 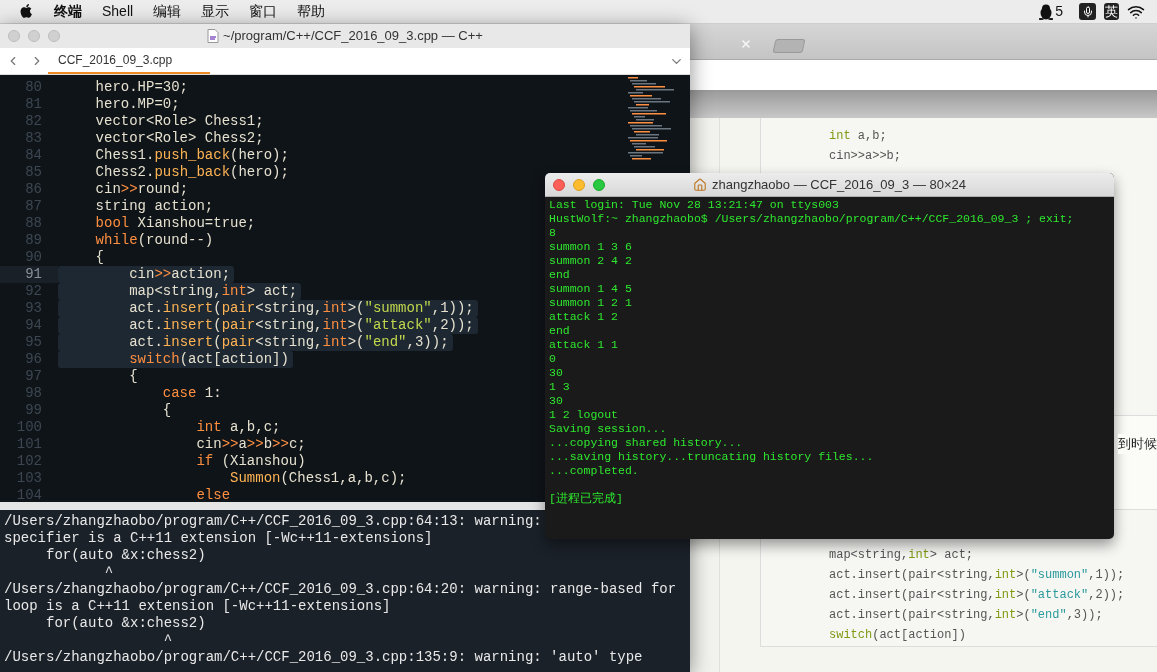 What do you see at coordinates (167, 11) in the screenshot?
I see `menu-item: 编辑` at bounding box center [167, 11].